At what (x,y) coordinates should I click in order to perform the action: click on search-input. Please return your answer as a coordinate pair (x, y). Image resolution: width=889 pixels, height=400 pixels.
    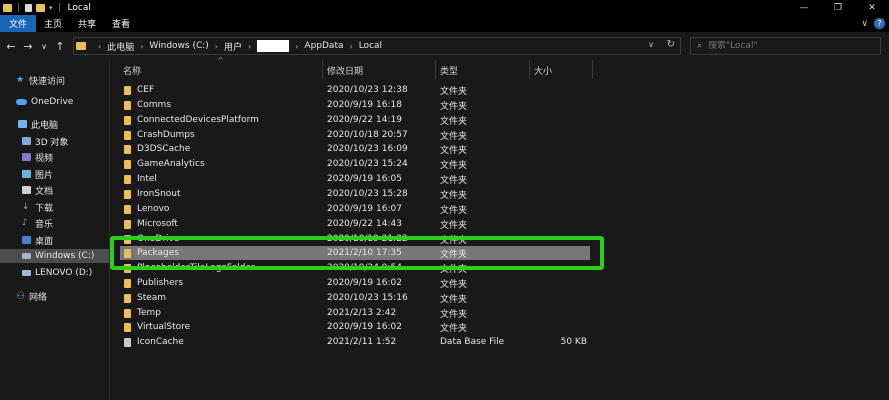
    Looking at the image, I should click on (788, 46).